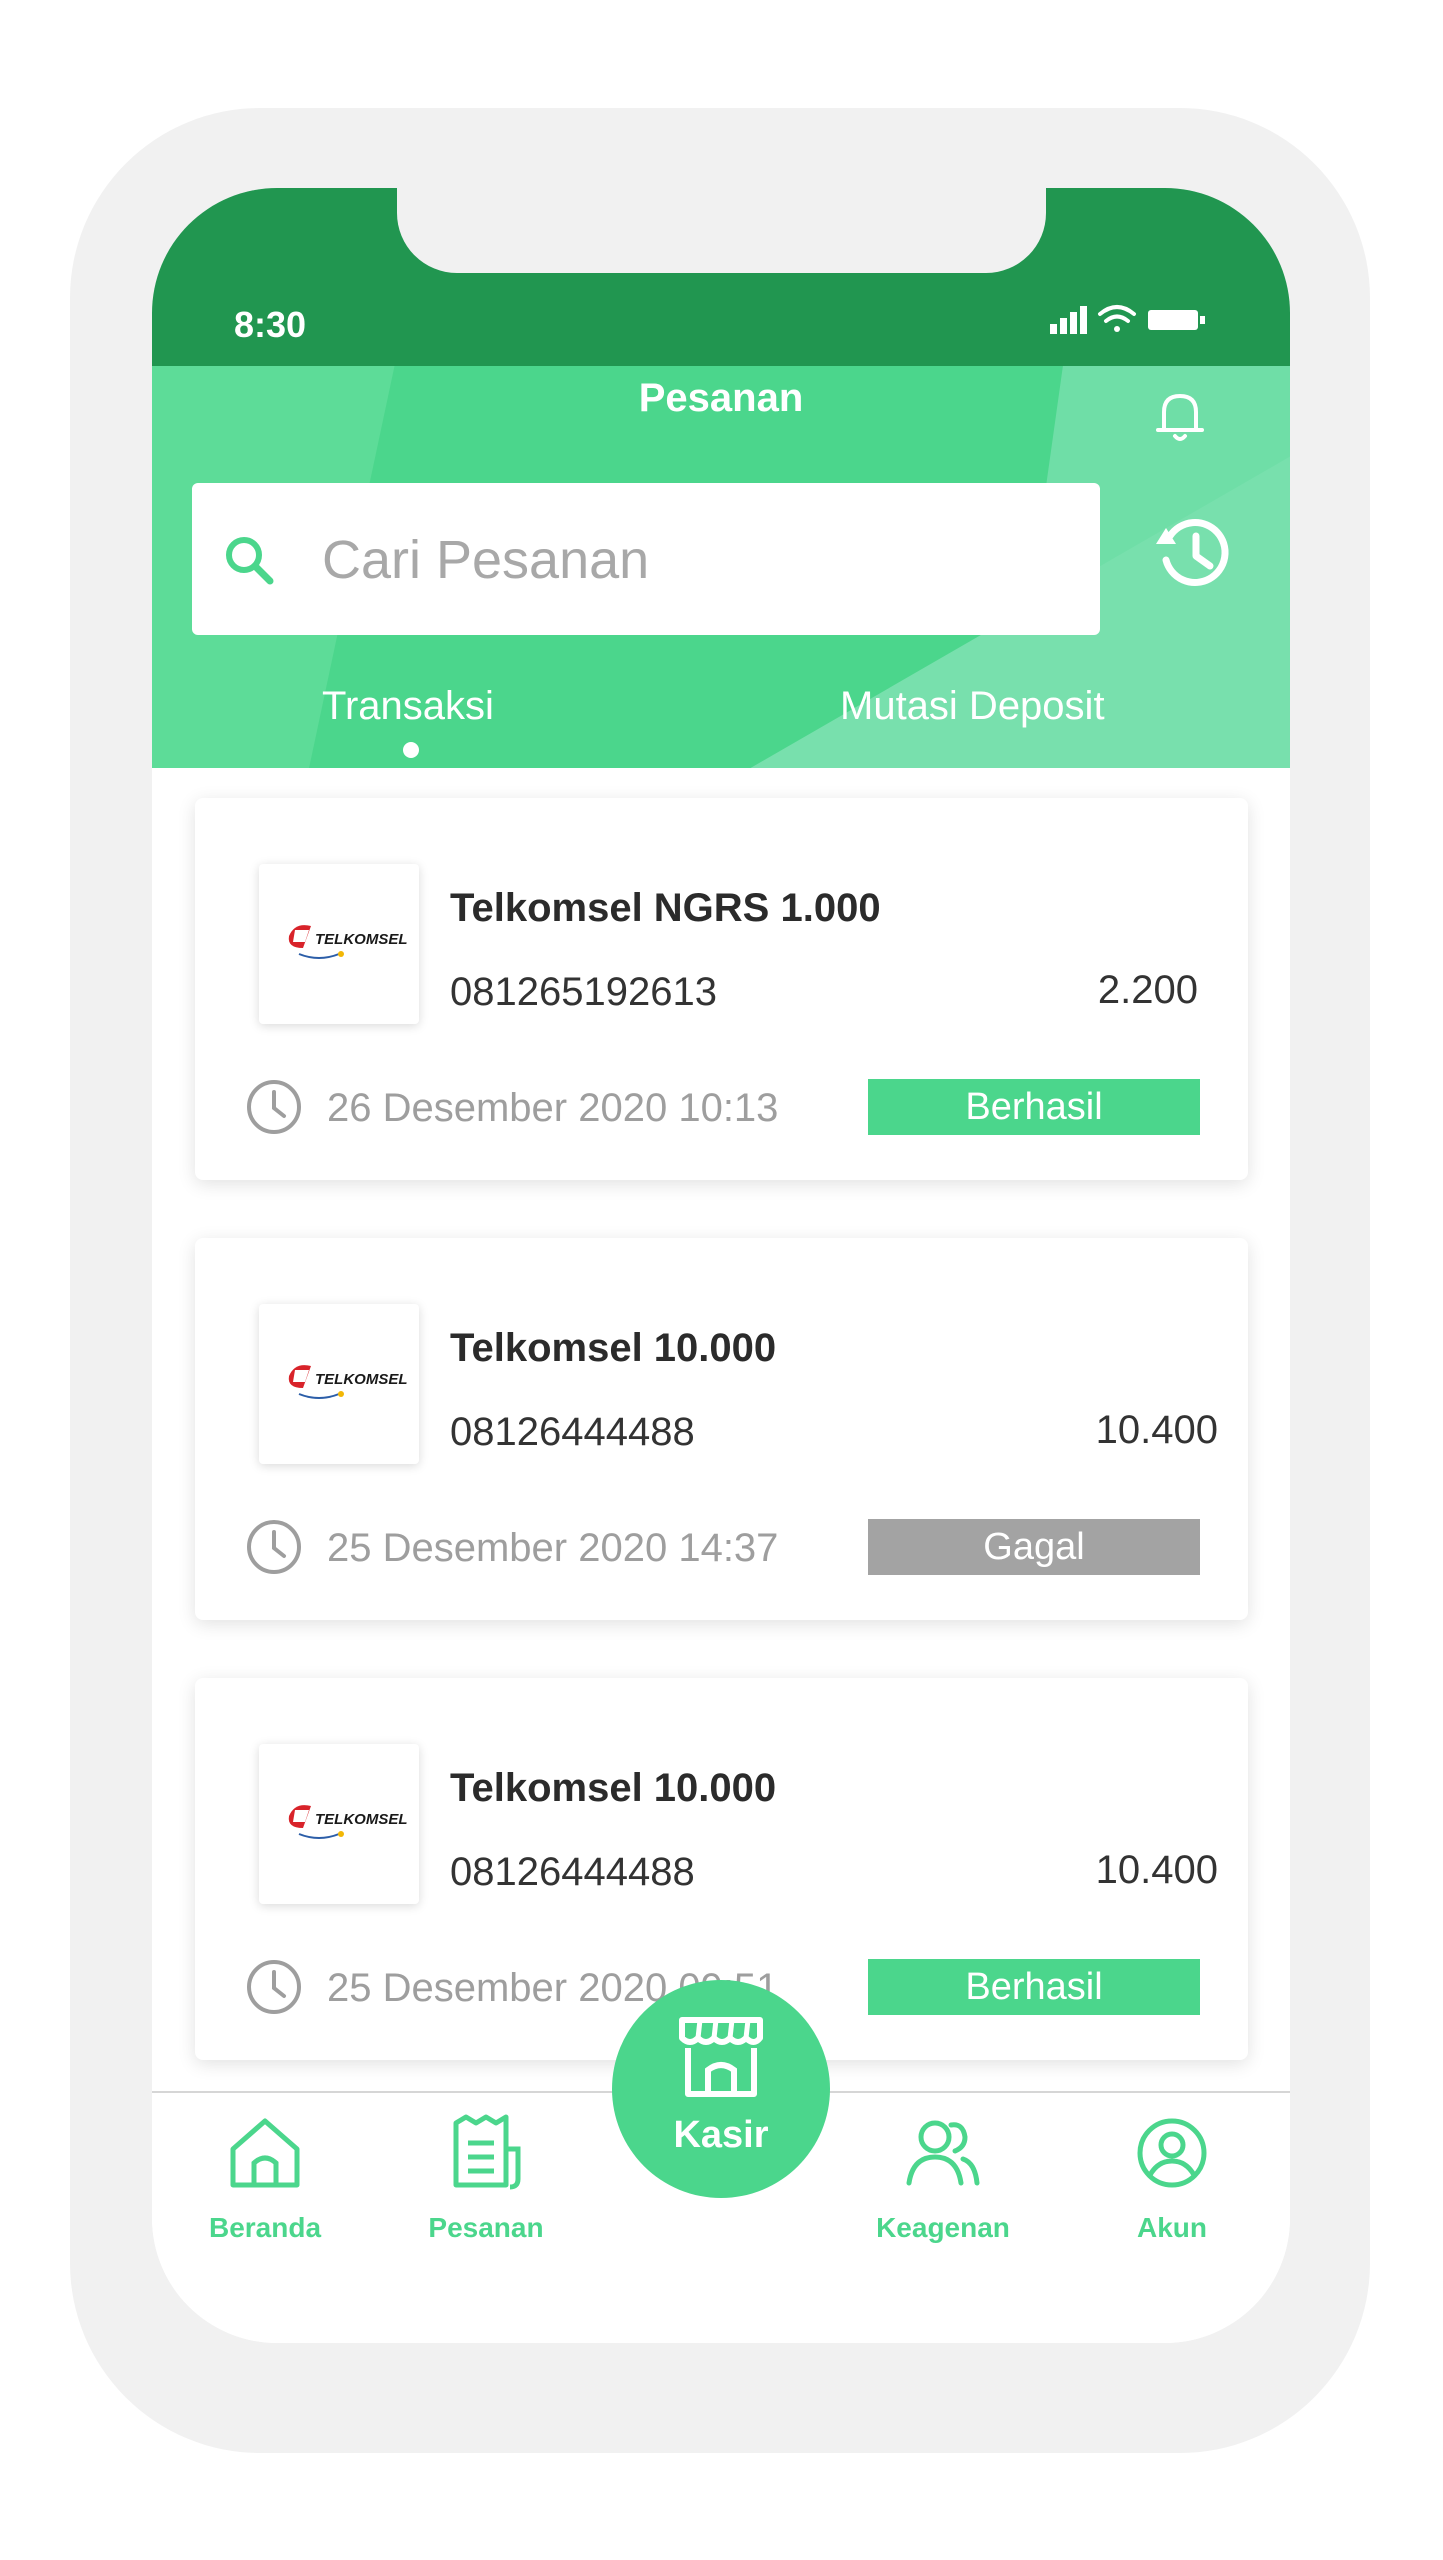 The width and height of the screenshot is (1443, 2560). I want to click on bell-icon, so click(1180, 416).